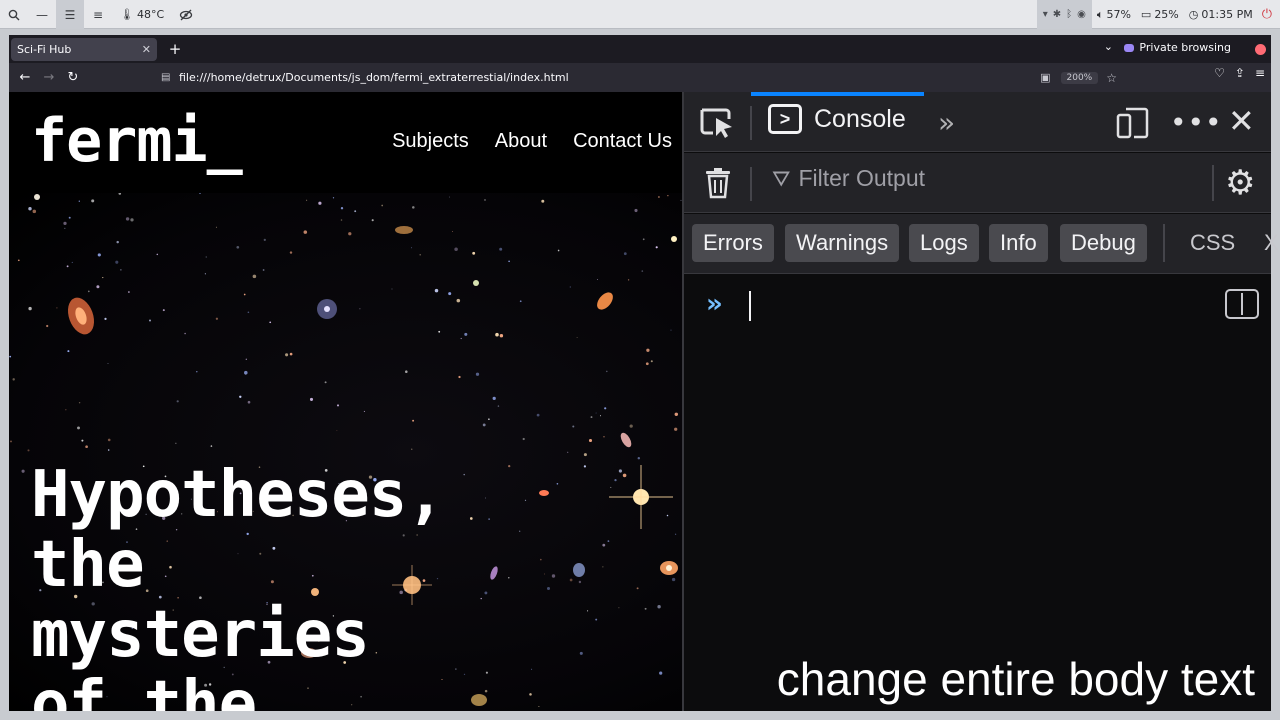 This screenshot has height=720, width=1280. I want to click on browser-tab: Sci-Fi Hub ✕, so click(84, 49).